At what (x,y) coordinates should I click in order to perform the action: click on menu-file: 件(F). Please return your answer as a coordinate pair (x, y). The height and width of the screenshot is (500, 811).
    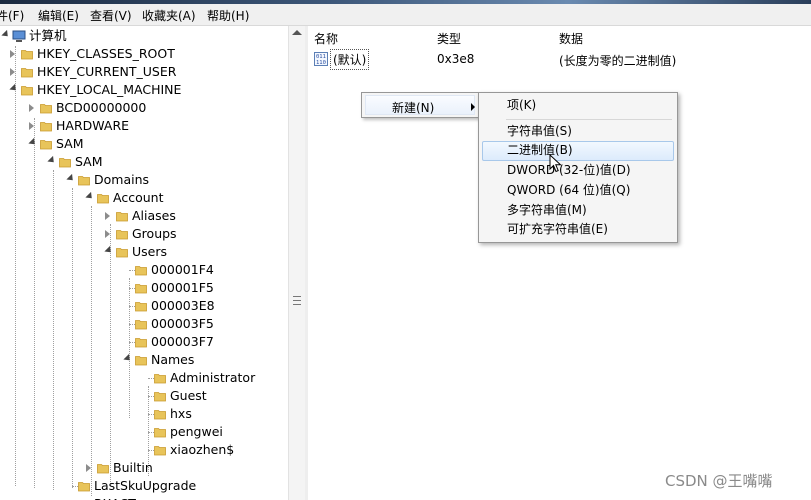
    Looking at the image, I should click on (12, 15).